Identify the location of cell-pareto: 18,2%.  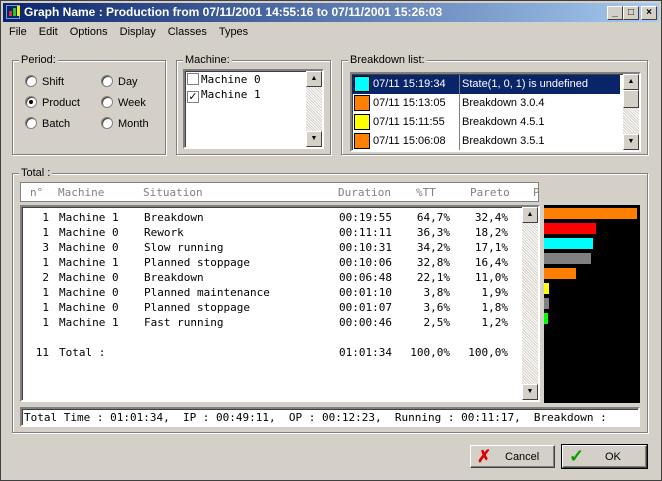
(491, 232).